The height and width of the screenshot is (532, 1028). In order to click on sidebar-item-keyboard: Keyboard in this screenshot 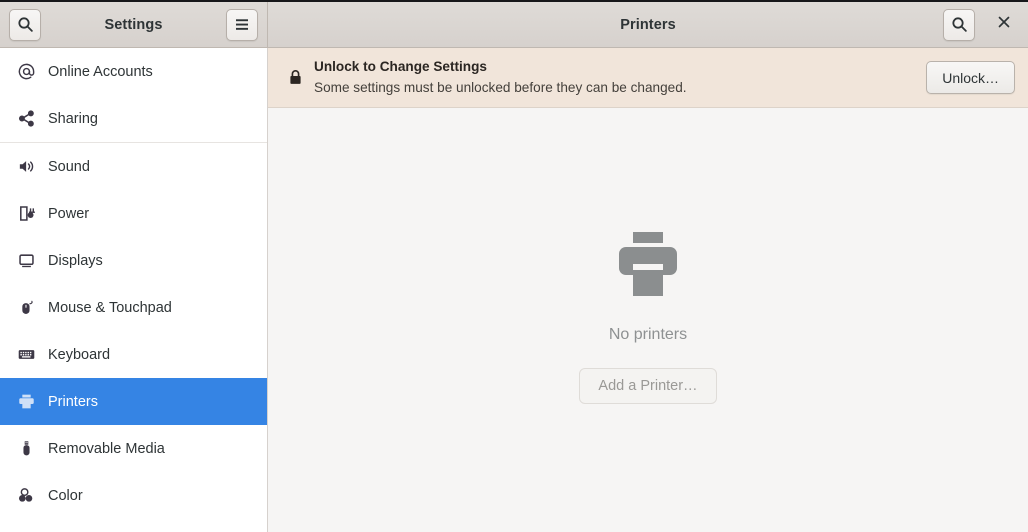, I will do `click(133, 354)`.